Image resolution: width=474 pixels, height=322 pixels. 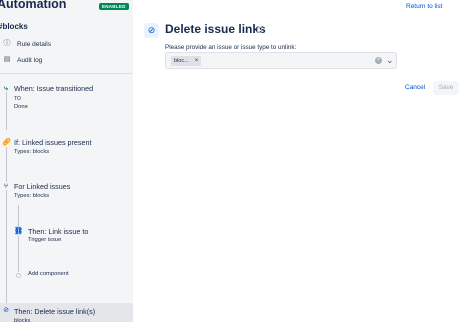 I want to click on delete-icon, so click(x=259, y=30).